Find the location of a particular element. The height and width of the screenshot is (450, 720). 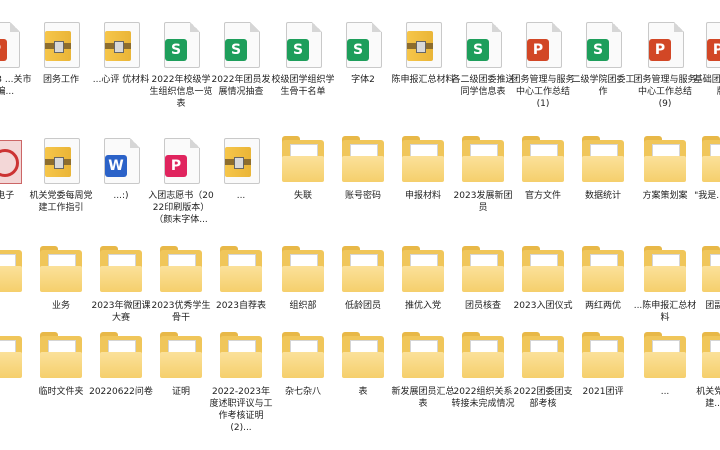

file-label: 各二级团委推送同学信息表 is located at coordinates (483, 86).